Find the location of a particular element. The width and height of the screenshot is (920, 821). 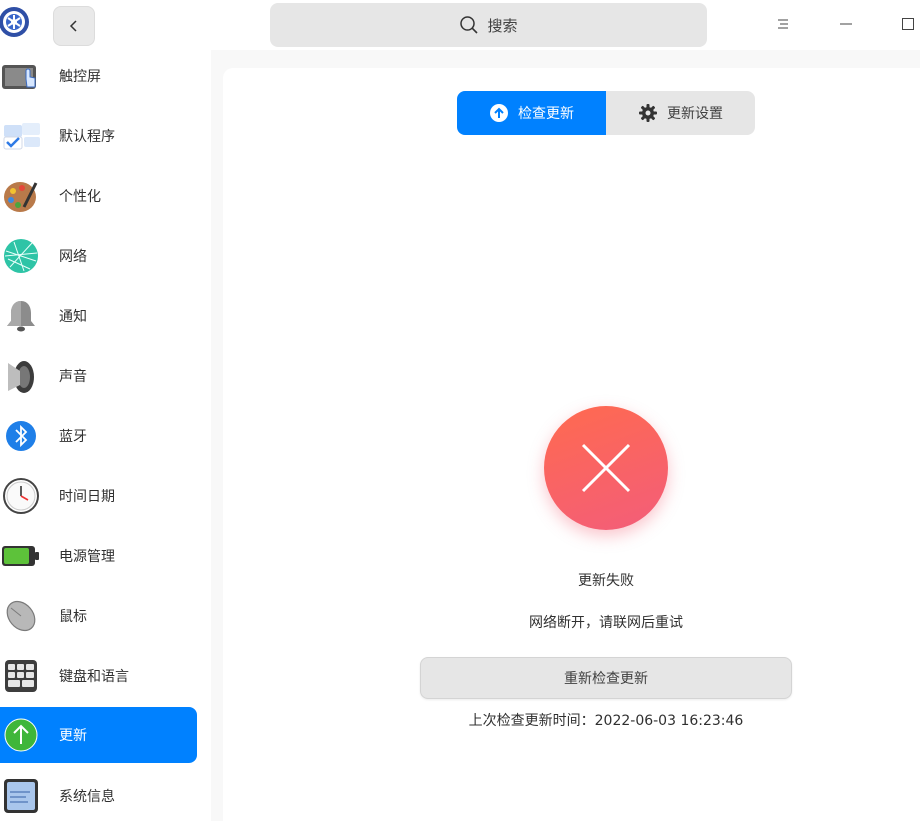

sidebar-item-notification: 通知 is located at coordinates (98, 316).